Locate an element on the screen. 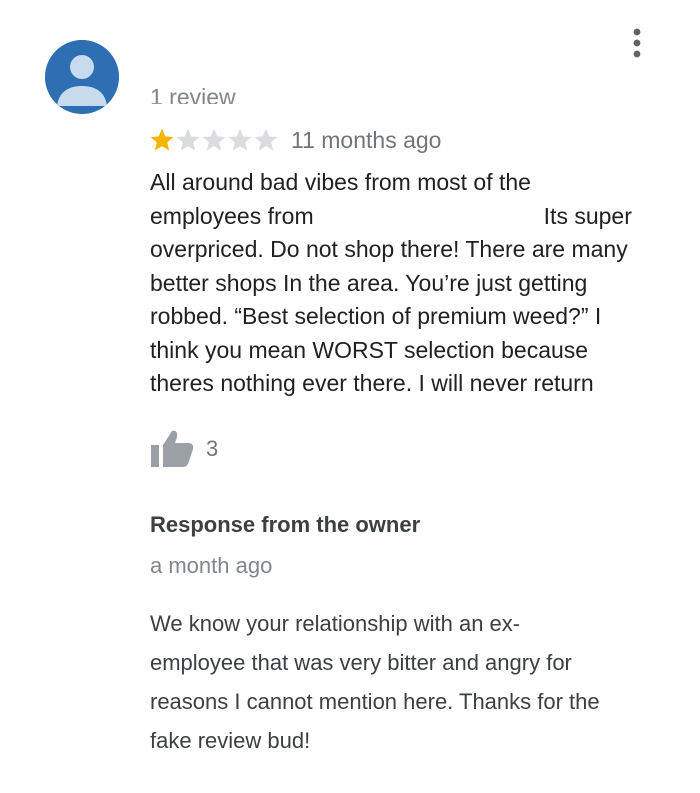 This screenshot has width=700, height=793. text-line: employees from Its super is located at coordinates (391, 215).